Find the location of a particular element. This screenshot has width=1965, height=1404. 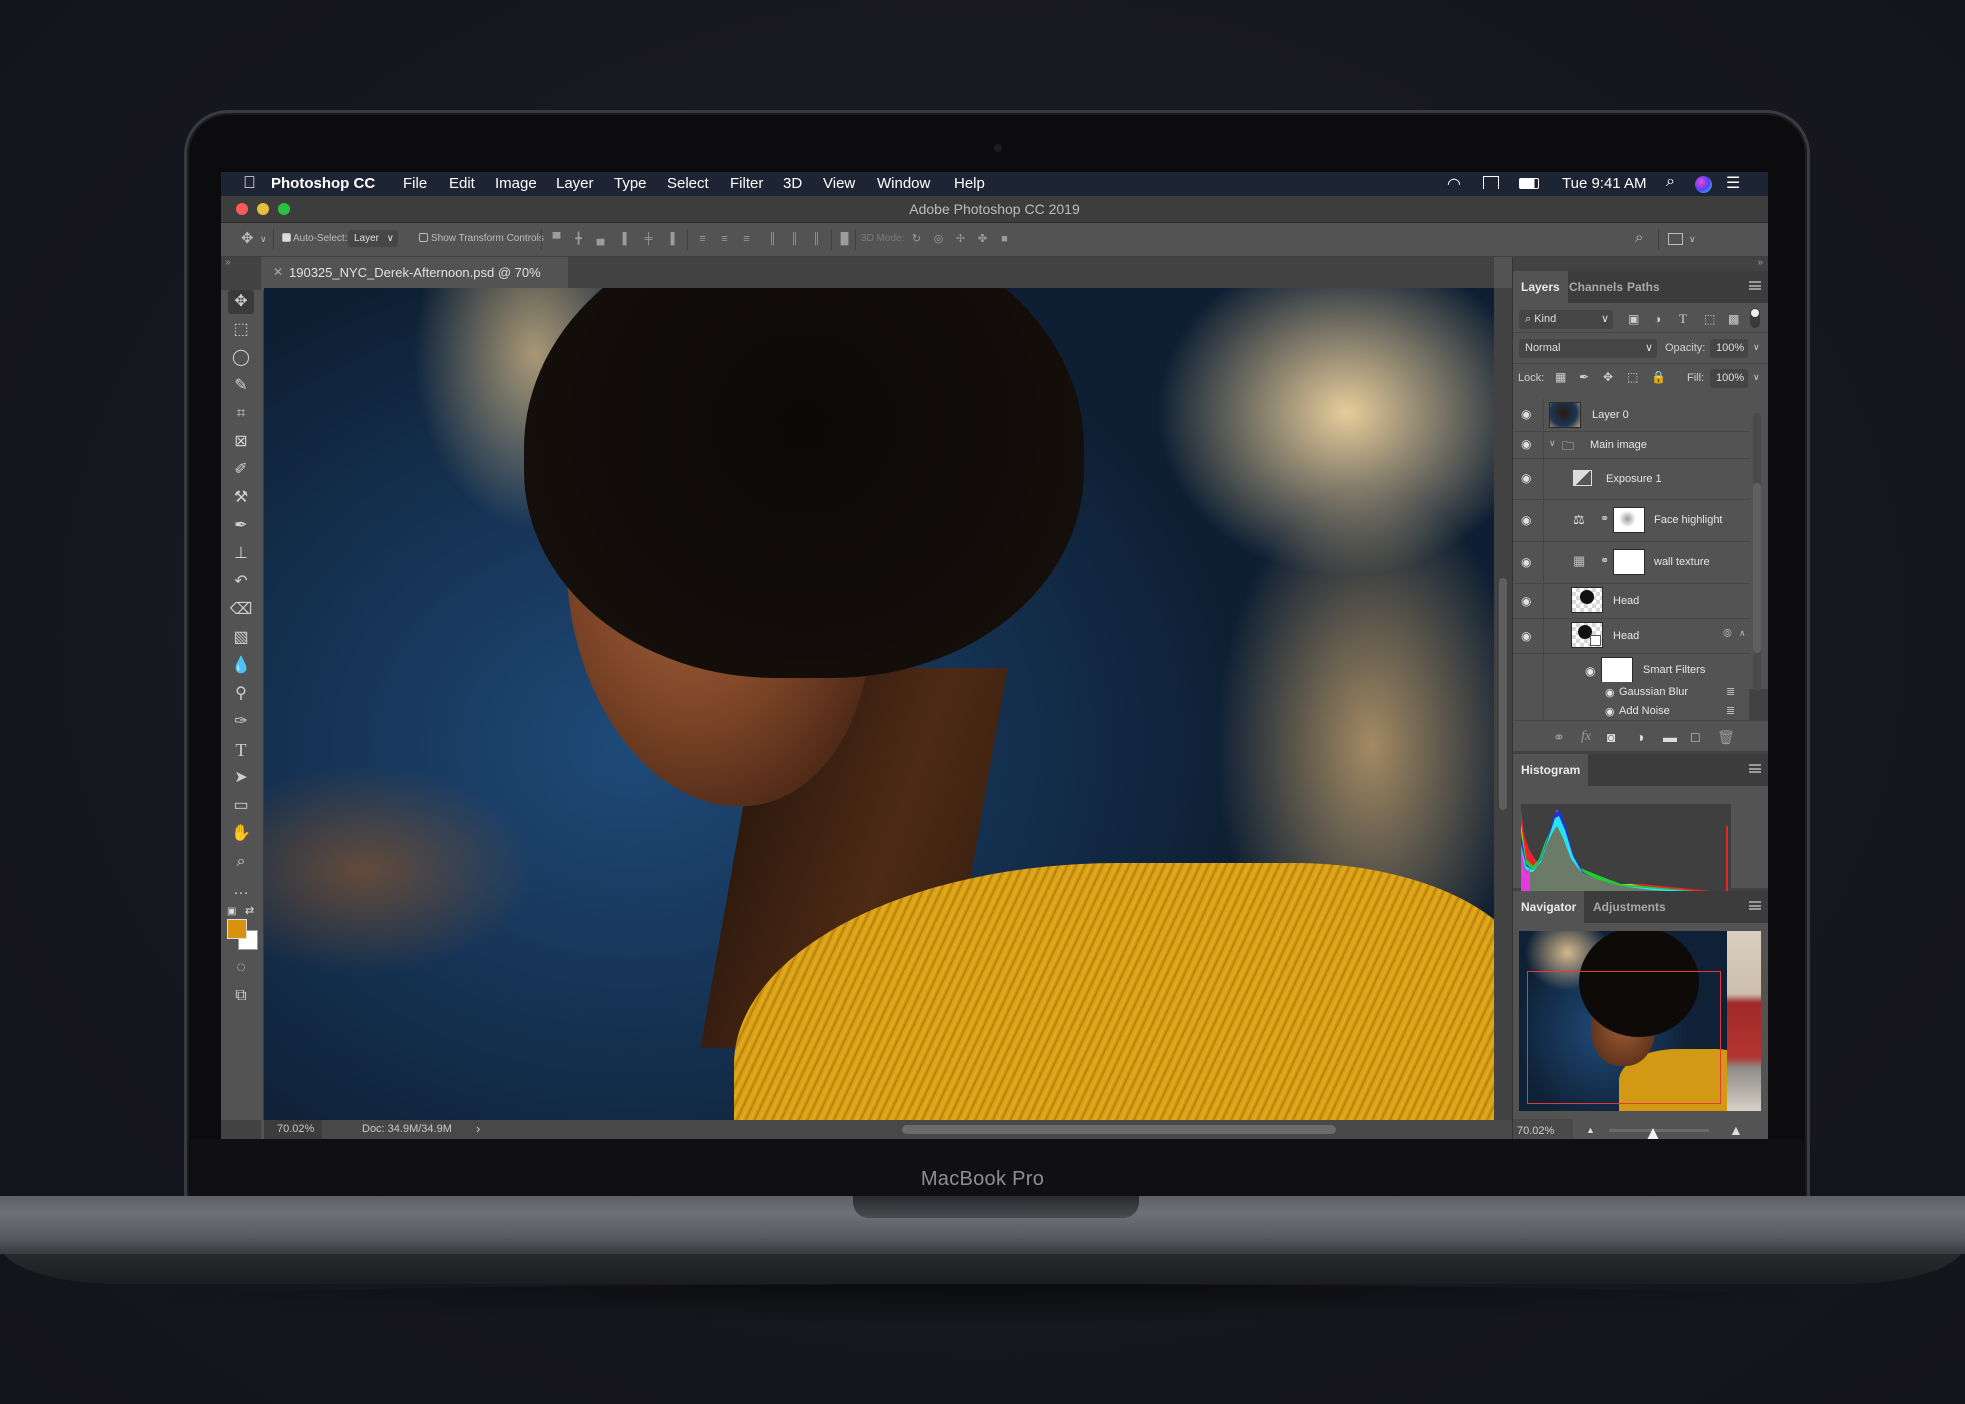

layer-filter-dropdown: ⌕ Kind ∨ is located at coordinates (1566, 319).